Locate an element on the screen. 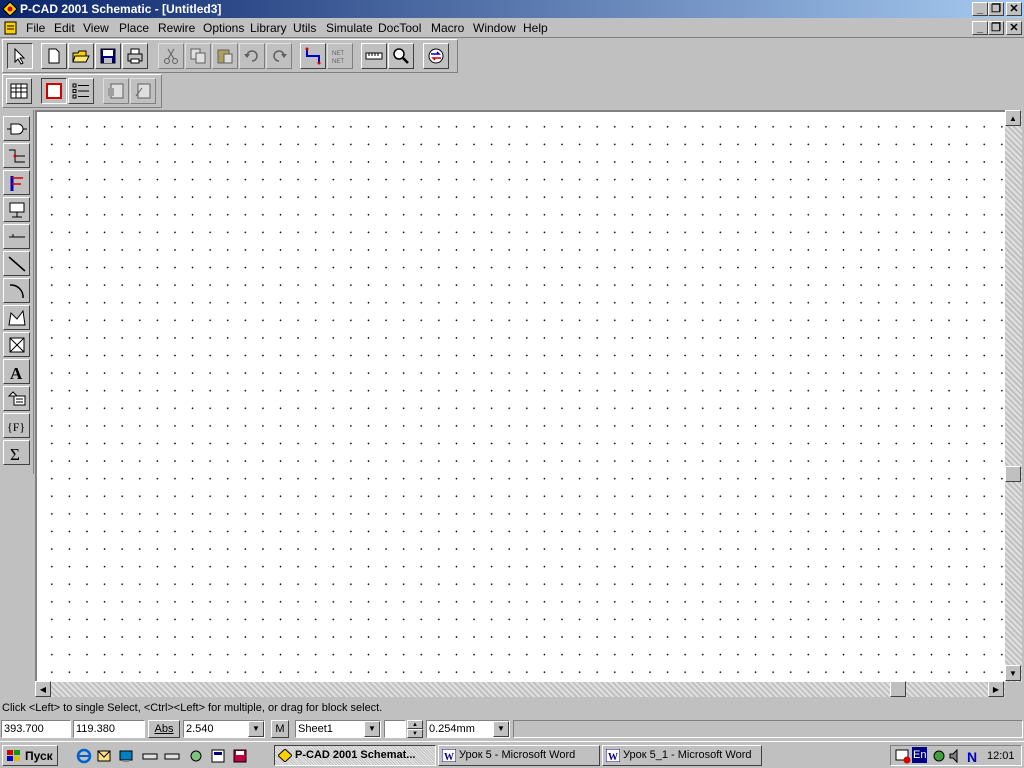  menu-edit: Edit is located at coordinates (64, 28).